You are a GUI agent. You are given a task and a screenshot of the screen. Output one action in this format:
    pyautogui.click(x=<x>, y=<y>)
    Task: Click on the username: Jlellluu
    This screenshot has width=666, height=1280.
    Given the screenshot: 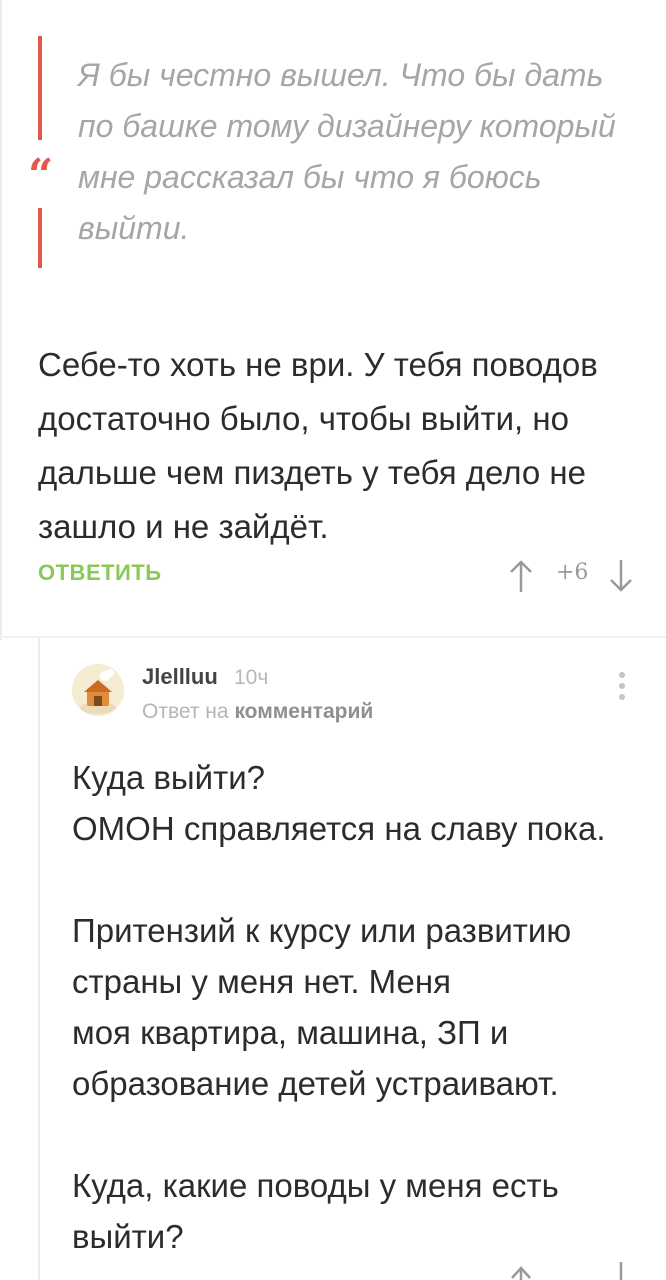 What is the action you would take?
    pyautogui.click(x=180, y=677)
    